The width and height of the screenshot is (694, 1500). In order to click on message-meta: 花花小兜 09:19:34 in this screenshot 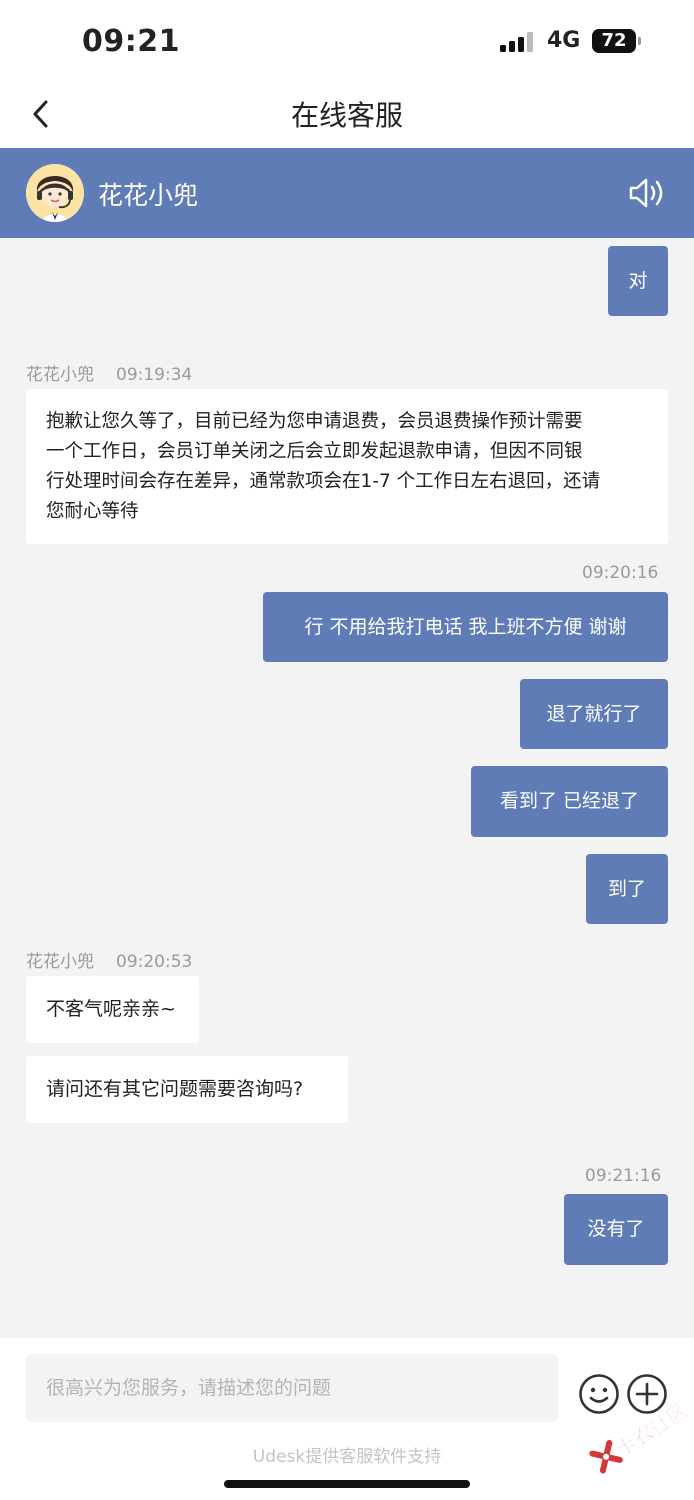, I will do `click(109, 372)`.